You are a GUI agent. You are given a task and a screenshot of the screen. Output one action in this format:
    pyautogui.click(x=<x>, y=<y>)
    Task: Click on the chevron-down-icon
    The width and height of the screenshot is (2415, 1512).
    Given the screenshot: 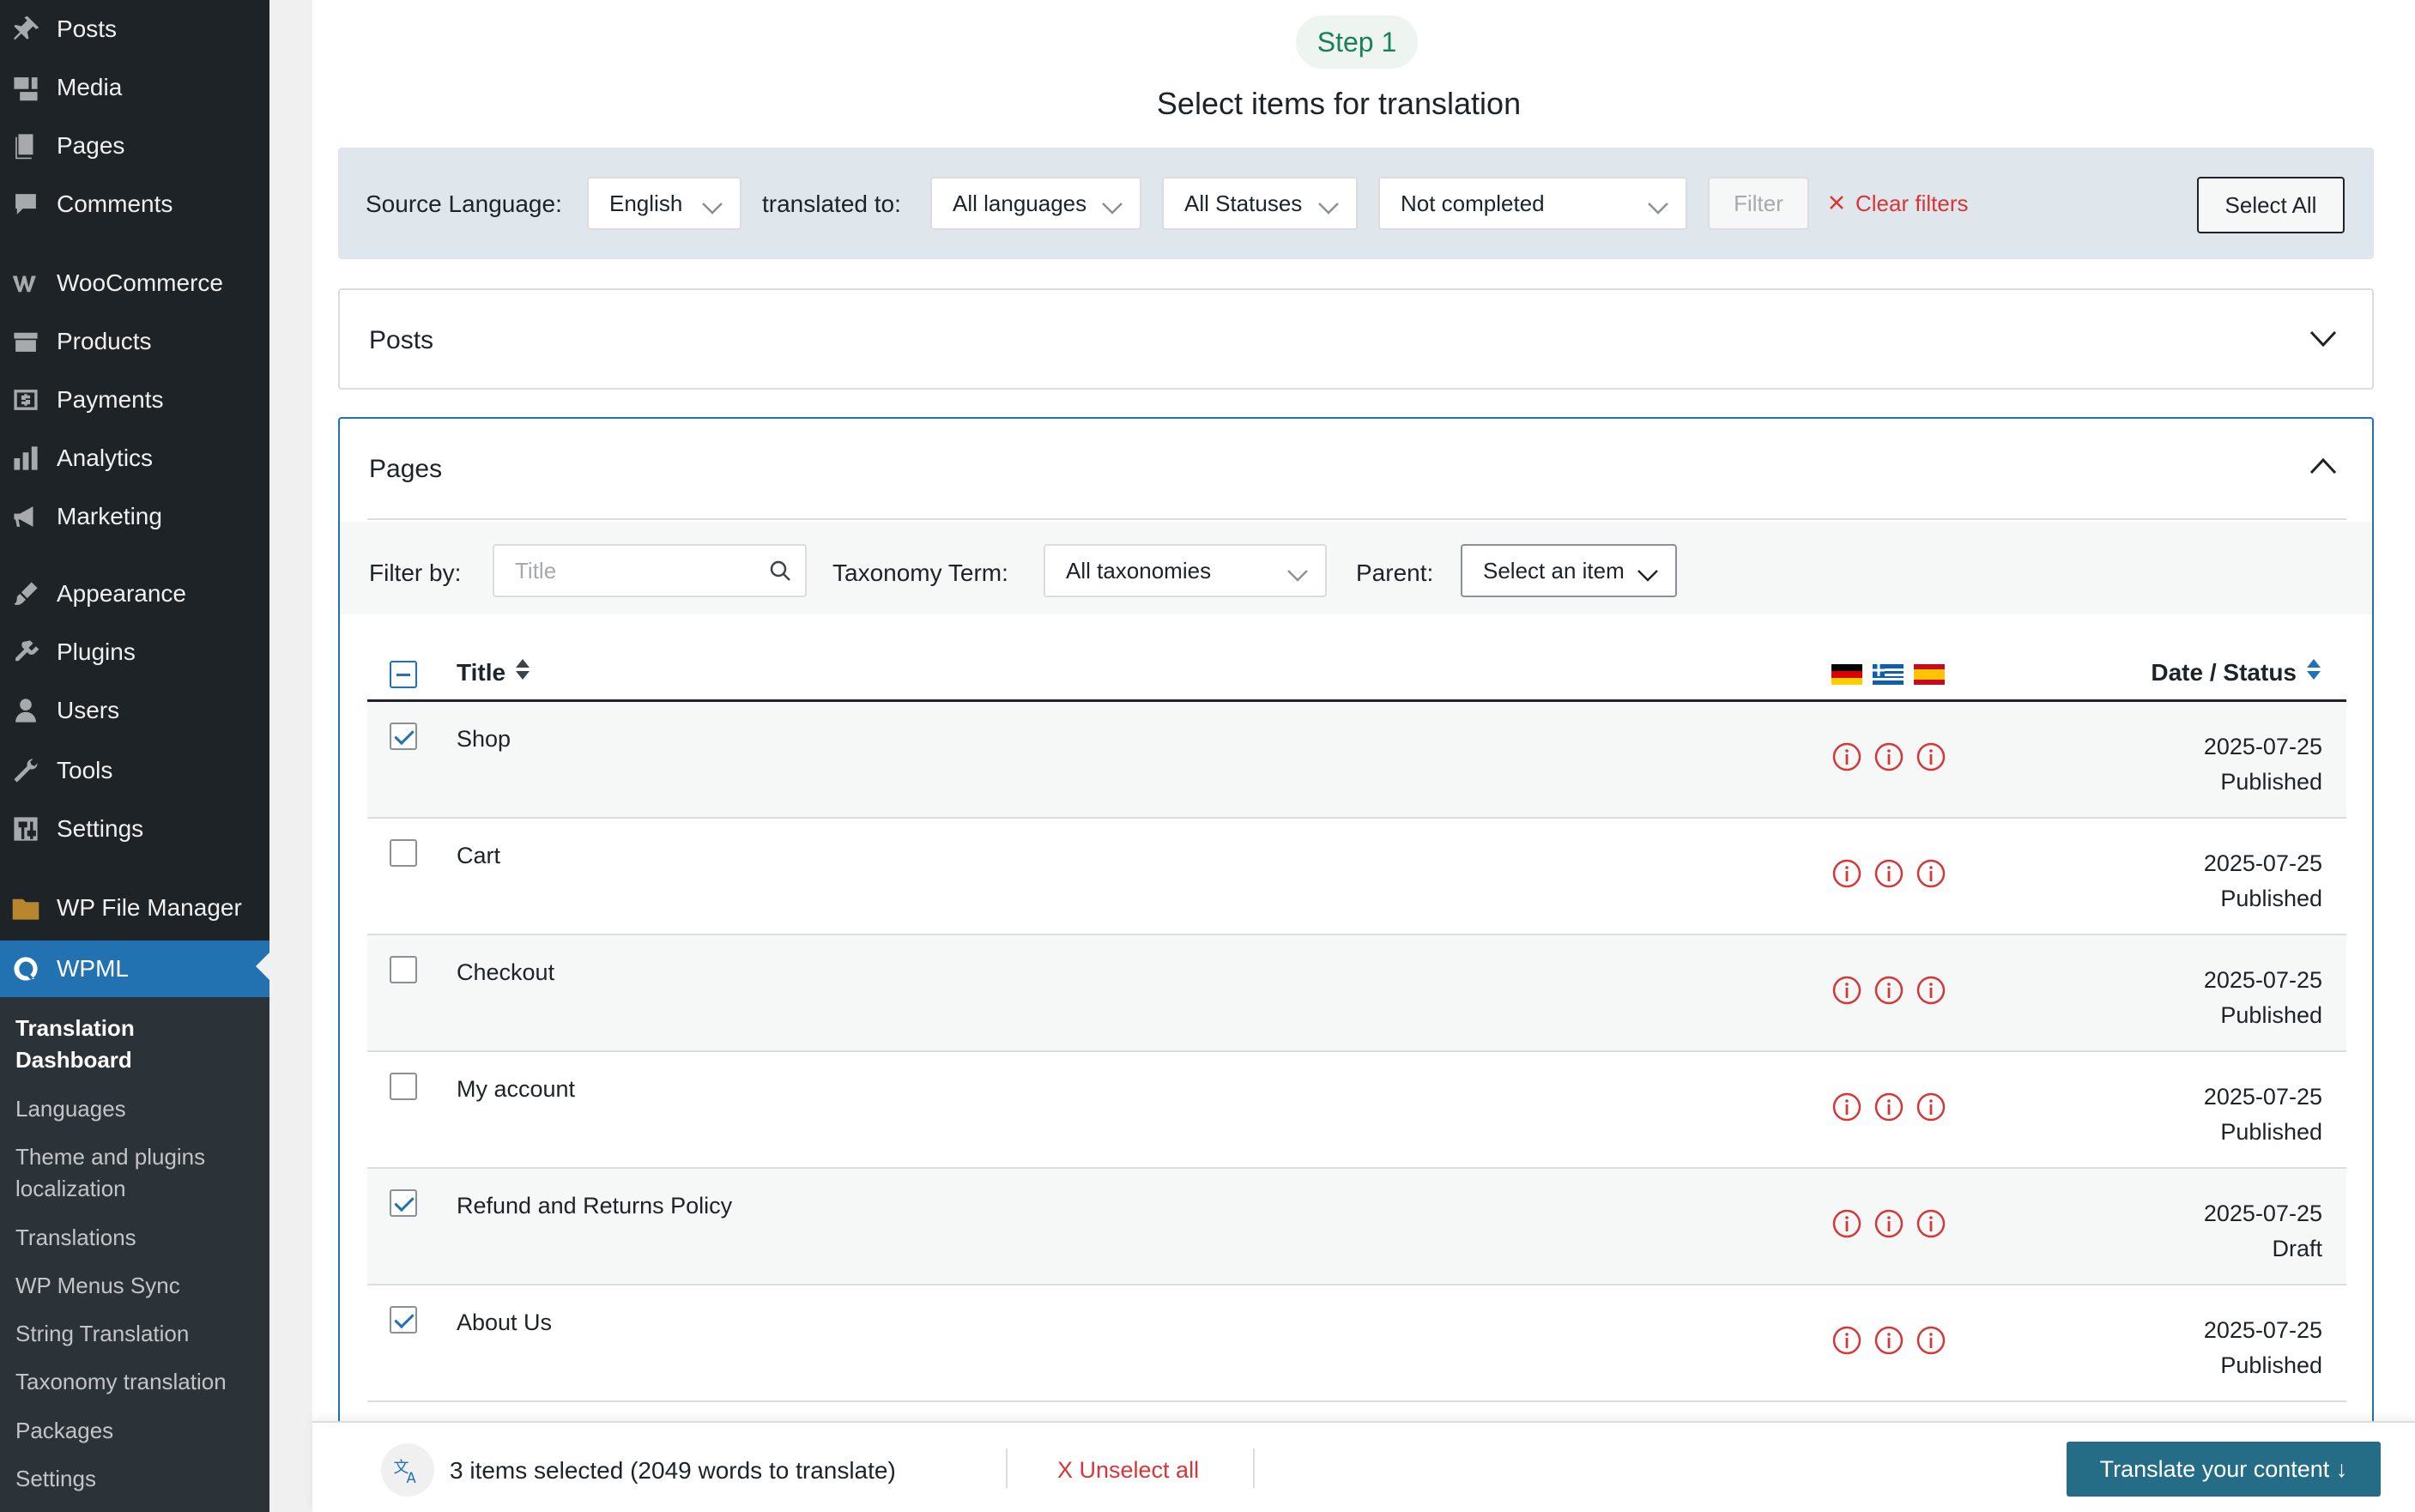 What is the action you would take?
    pyautogui.click(x=2323, y=341)
    